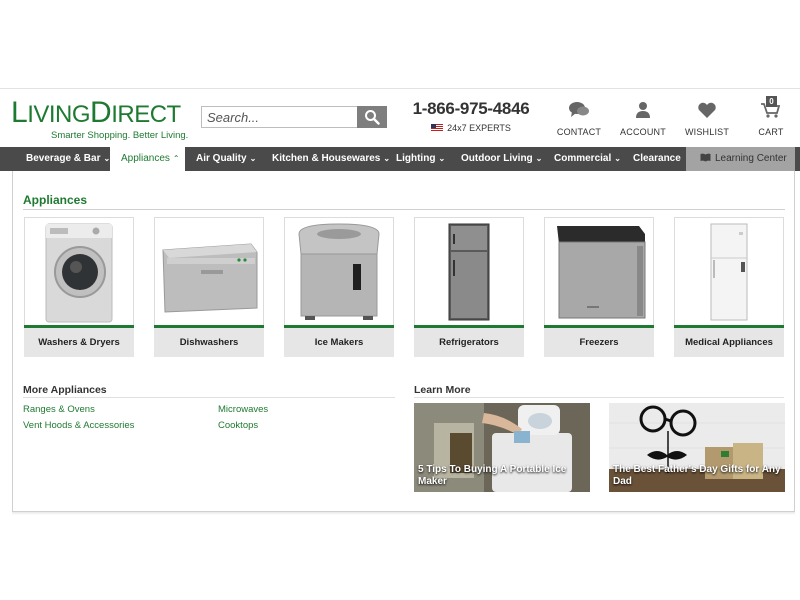 The height and width of the screenshot is (600, 800). Describe the element at coordinates (479, 128) in the screenshot. I see `experts-label: 24x7 EXPERTS` at that location.